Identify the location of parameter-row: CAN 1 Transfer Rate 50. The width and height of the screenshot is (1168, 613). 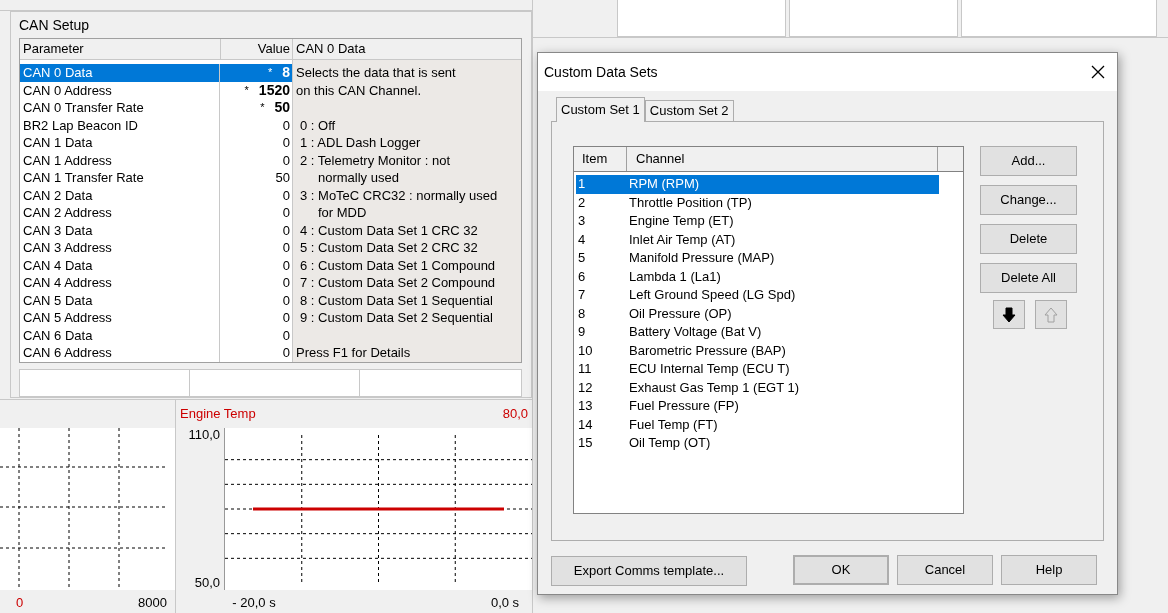
(156, 178).